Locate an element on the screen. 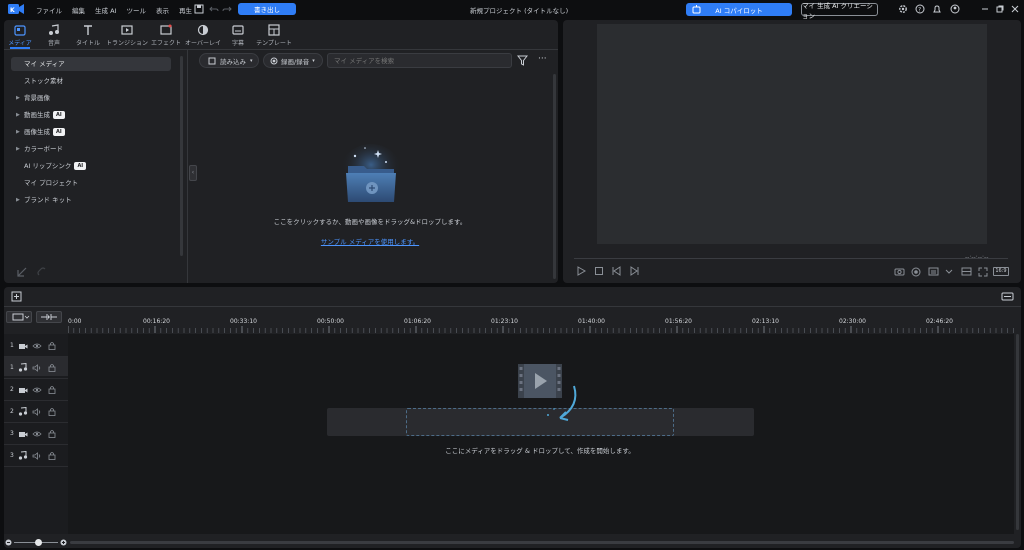 The height and width of the screenshot is (550, 1024). add-folder-icon is located at coordinates (22, 272).